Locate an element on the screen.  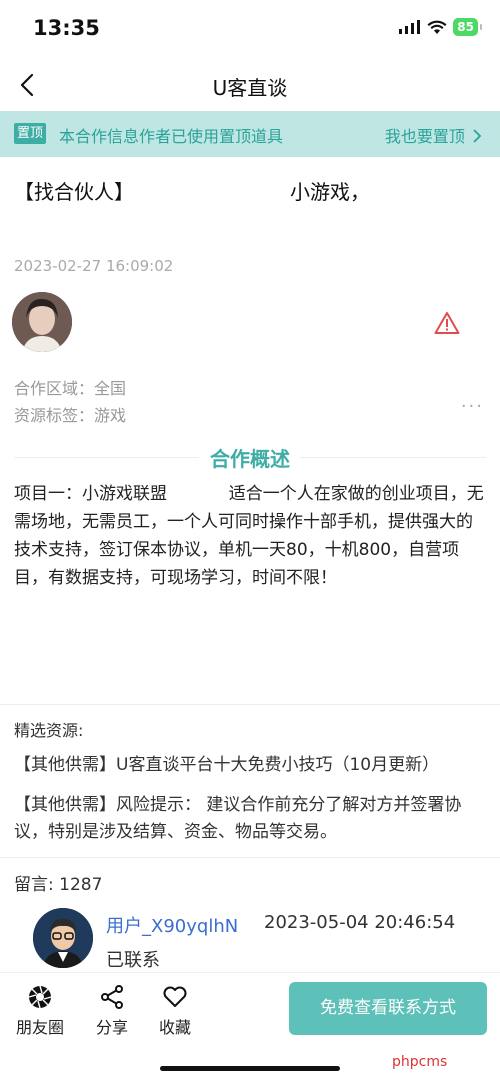
commenter-avatar is located at coordinates (63, 938).